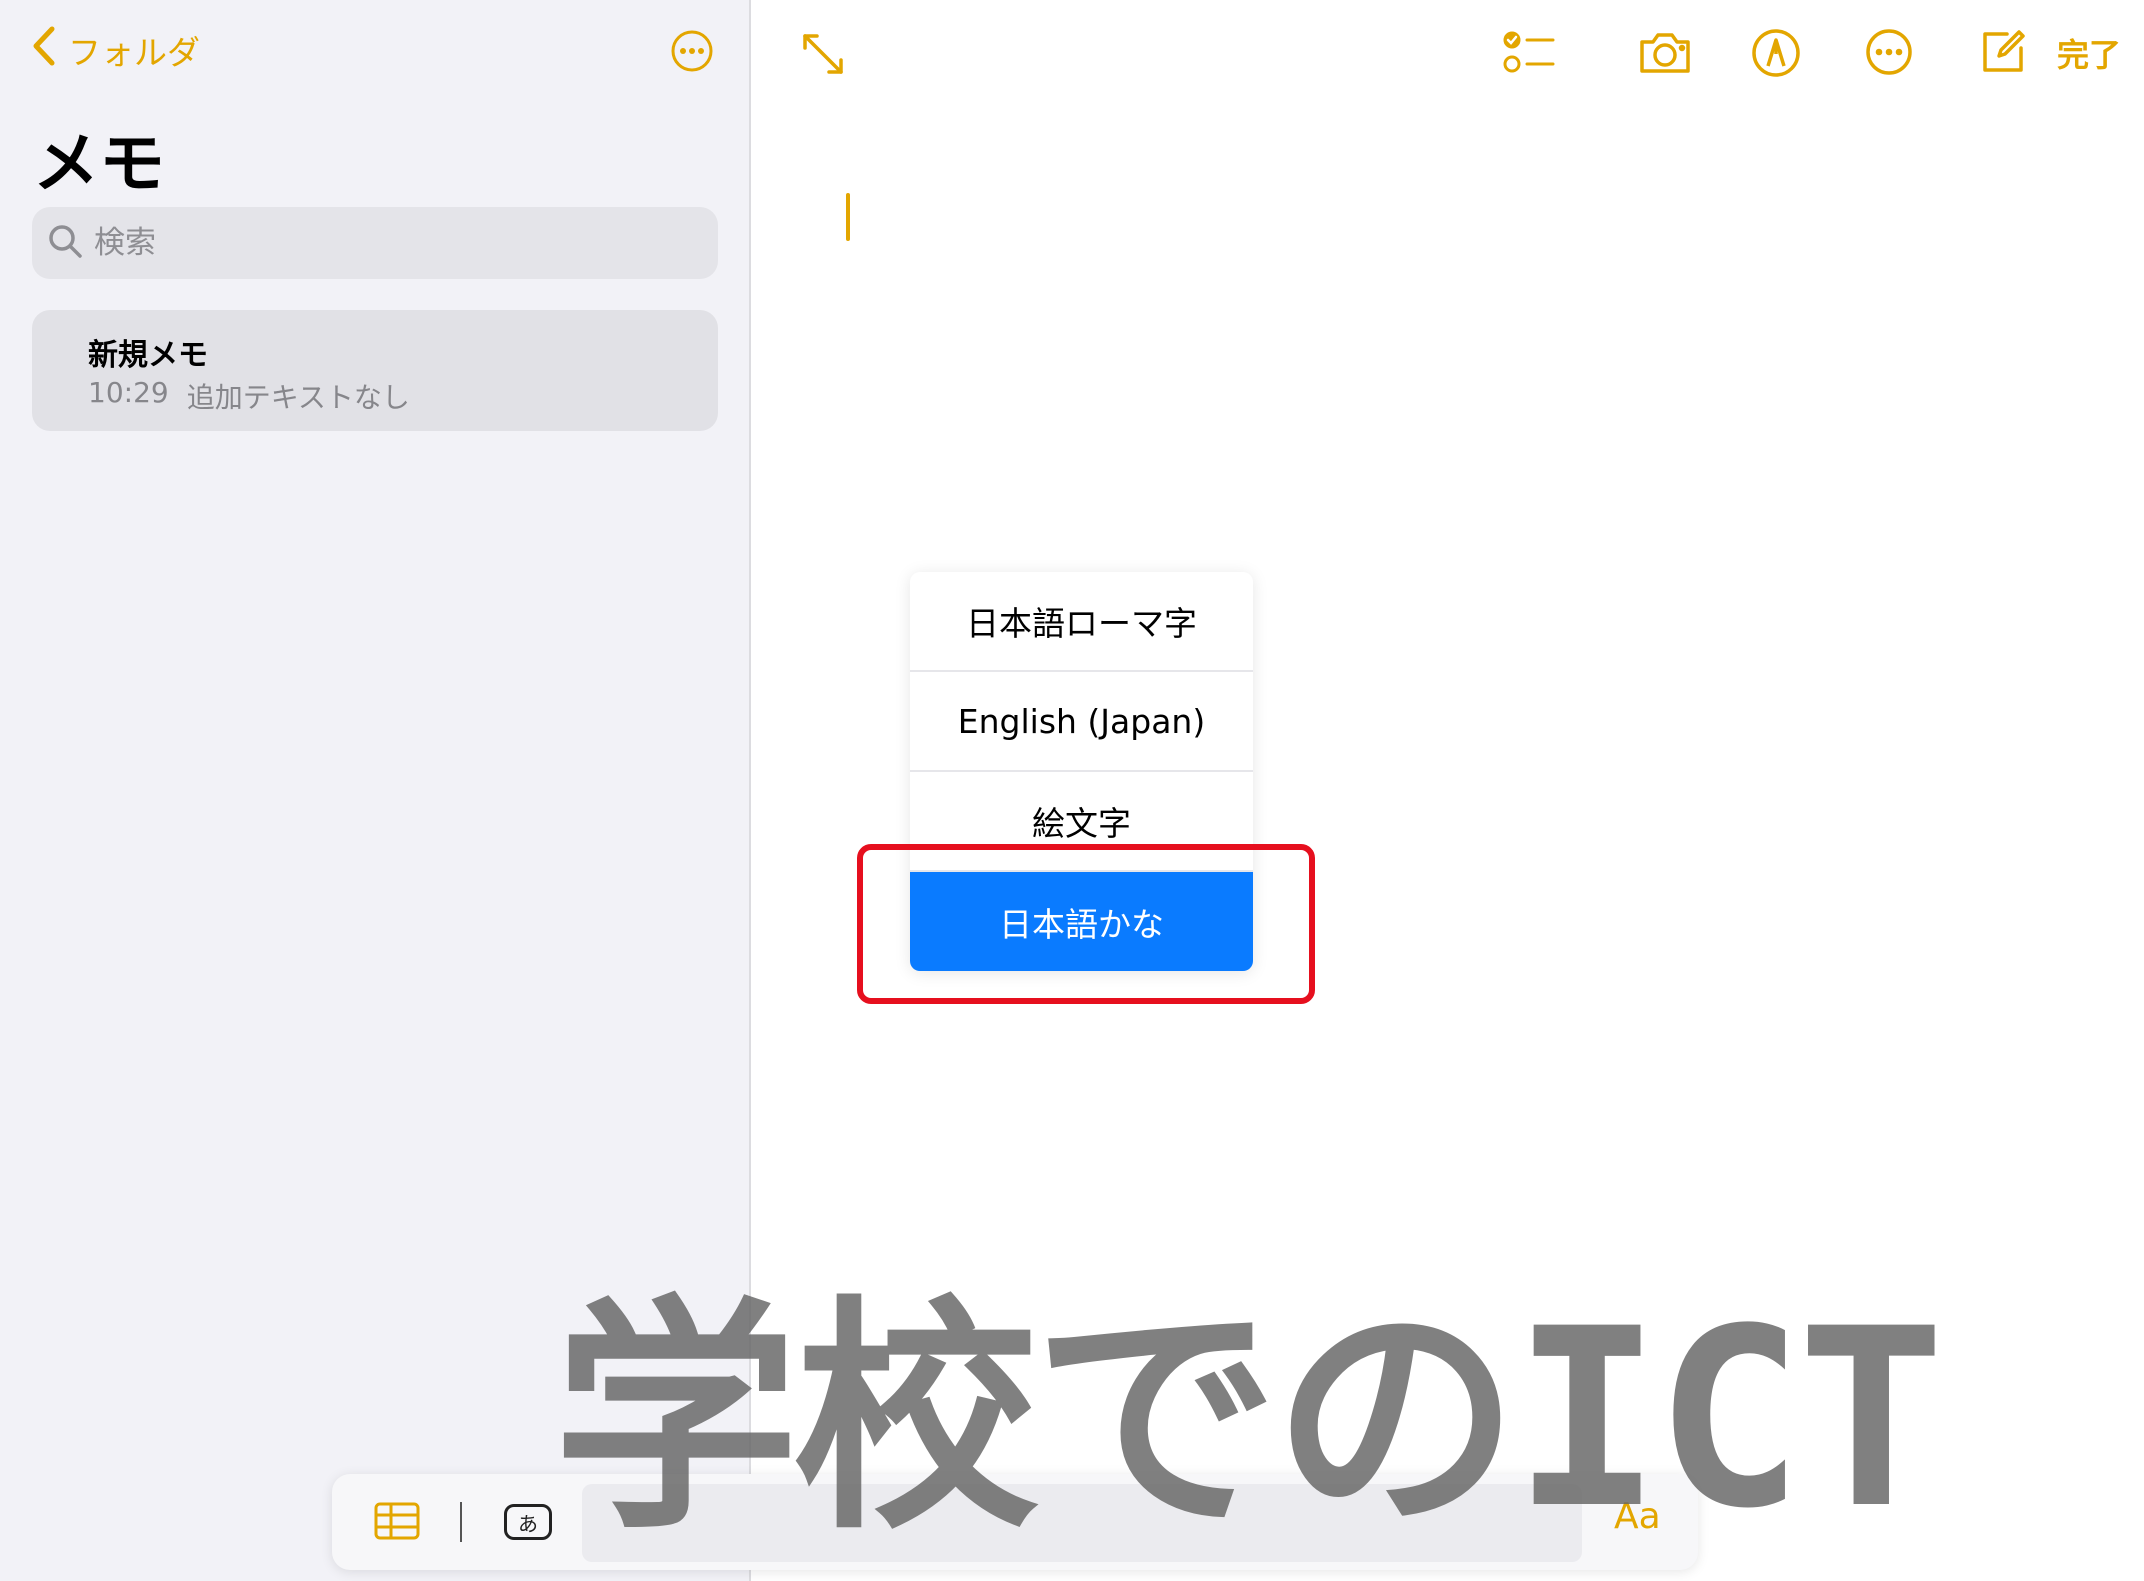  I want to click on markup-pen-icon, so click(1776, 53).